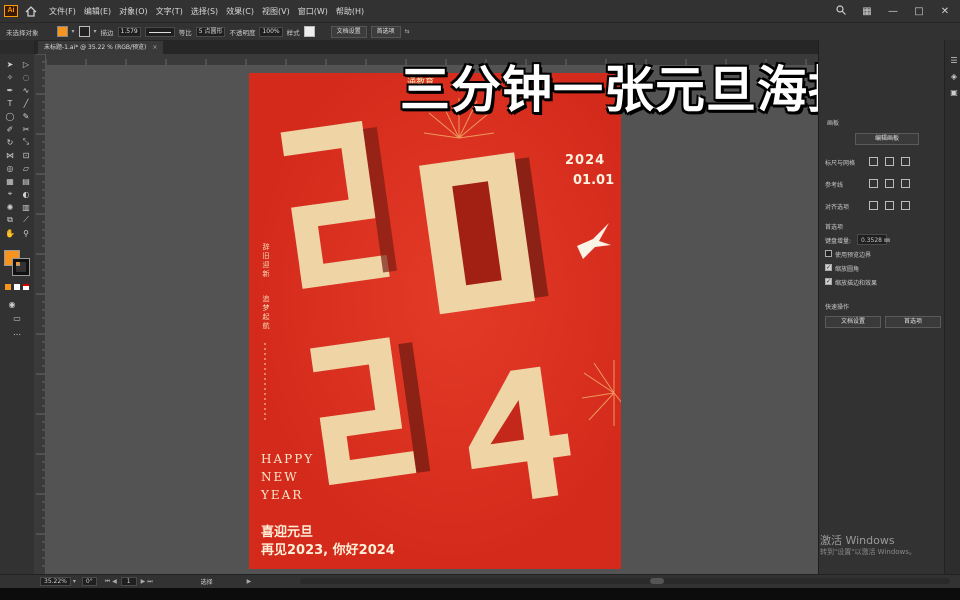 This screenshot has height=600, width=960. Describe the element at coordinates (10, 220) in the screenshot. I see `artboard-tool-icon: ⧉` at that location.